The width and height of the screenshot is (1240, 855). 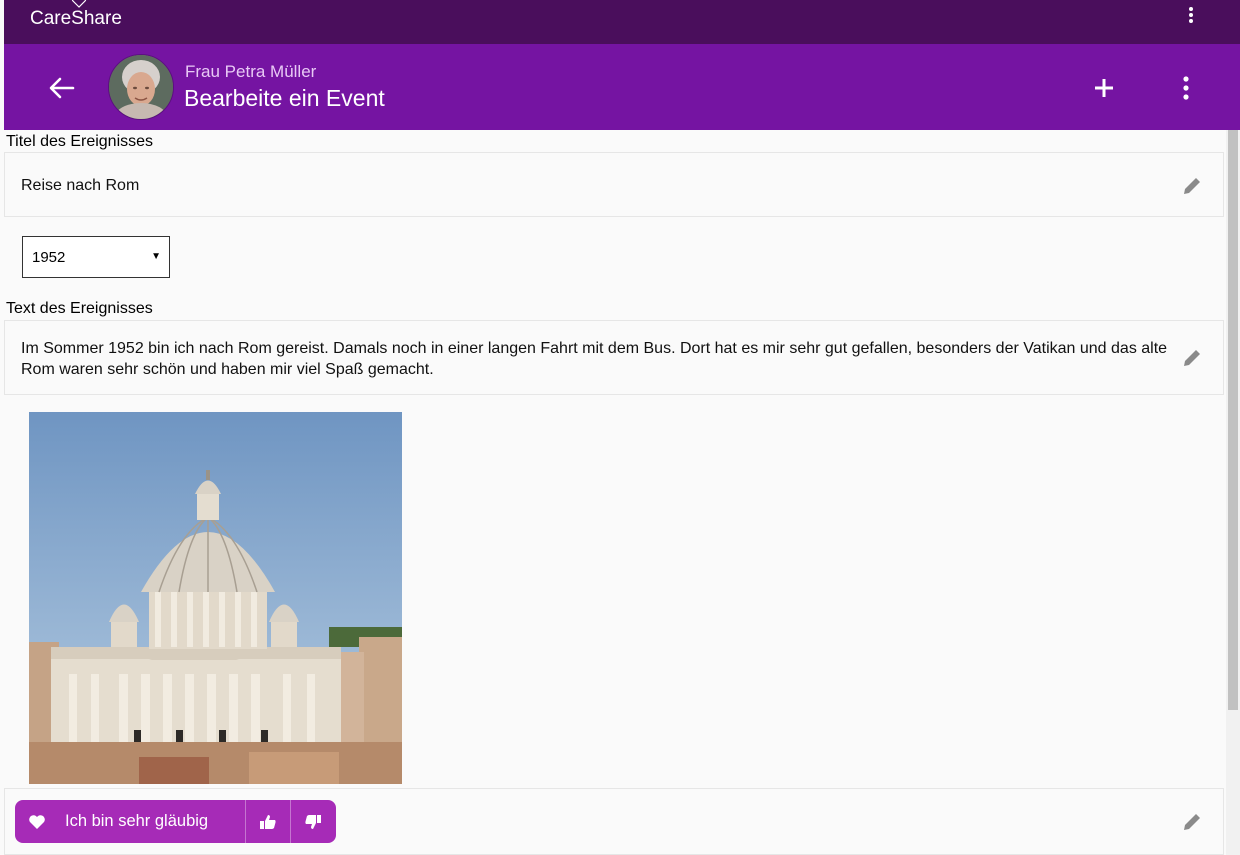 What do you see at coordinates (141, 87) in the screenshot?
I see `avatar` at bounding box center [141, 87].